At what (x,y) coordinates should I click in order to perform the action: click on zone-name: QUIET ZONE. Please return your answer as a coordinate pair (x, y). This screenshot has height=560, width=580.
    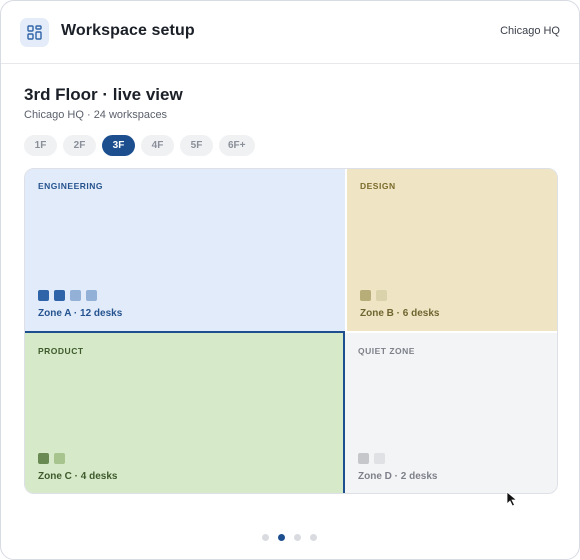
    Looking at the image, I should click on (386, 351).